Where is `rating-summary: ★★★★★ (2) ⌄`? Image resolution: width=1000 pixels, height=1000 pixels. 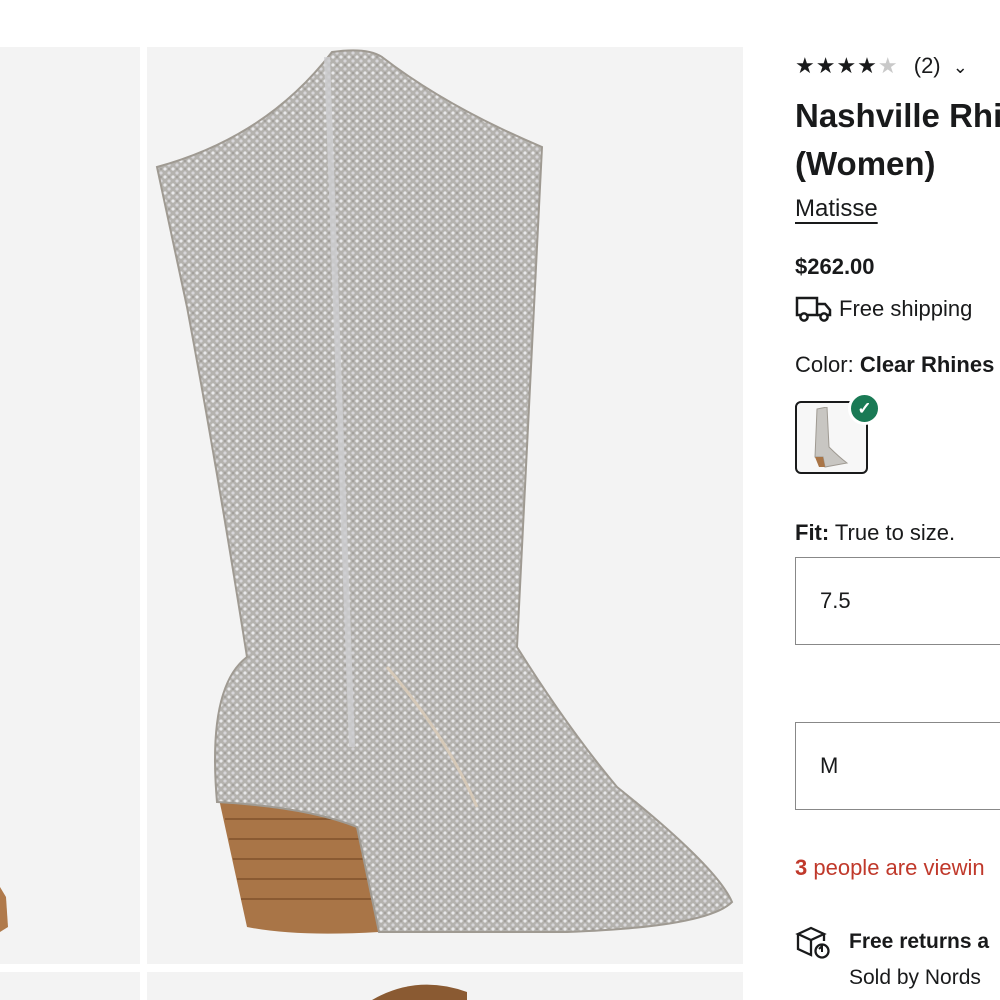
rating-summary: ★★★★★ (2) ⌄ is located at coordinates (881, 66).